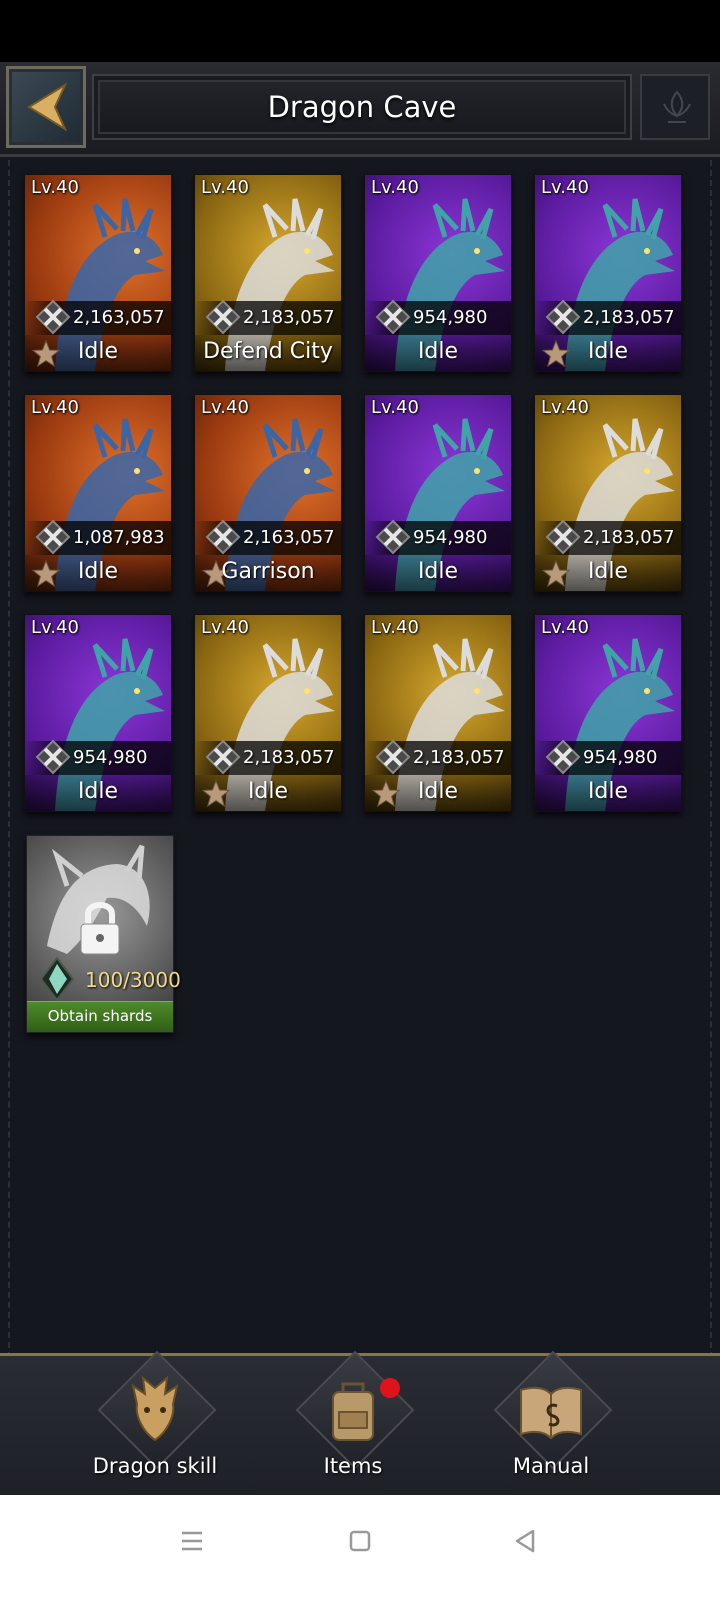  I want to click on dragon-card: Lv.40 2,163,057 Idle, so click(98, 273).